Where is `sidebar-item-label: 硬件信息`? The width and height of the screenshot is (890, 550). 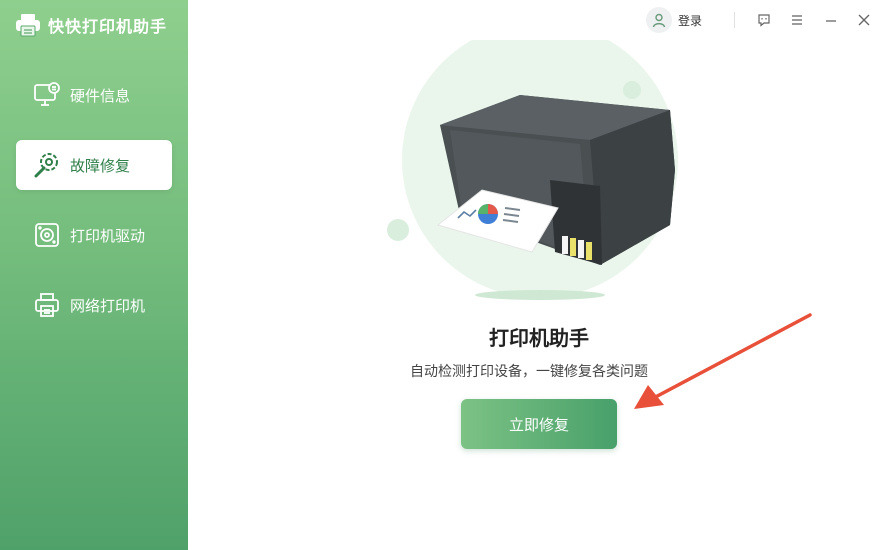 sidebar-item-label: 硬件信息 is located at coordinates (100, 95).